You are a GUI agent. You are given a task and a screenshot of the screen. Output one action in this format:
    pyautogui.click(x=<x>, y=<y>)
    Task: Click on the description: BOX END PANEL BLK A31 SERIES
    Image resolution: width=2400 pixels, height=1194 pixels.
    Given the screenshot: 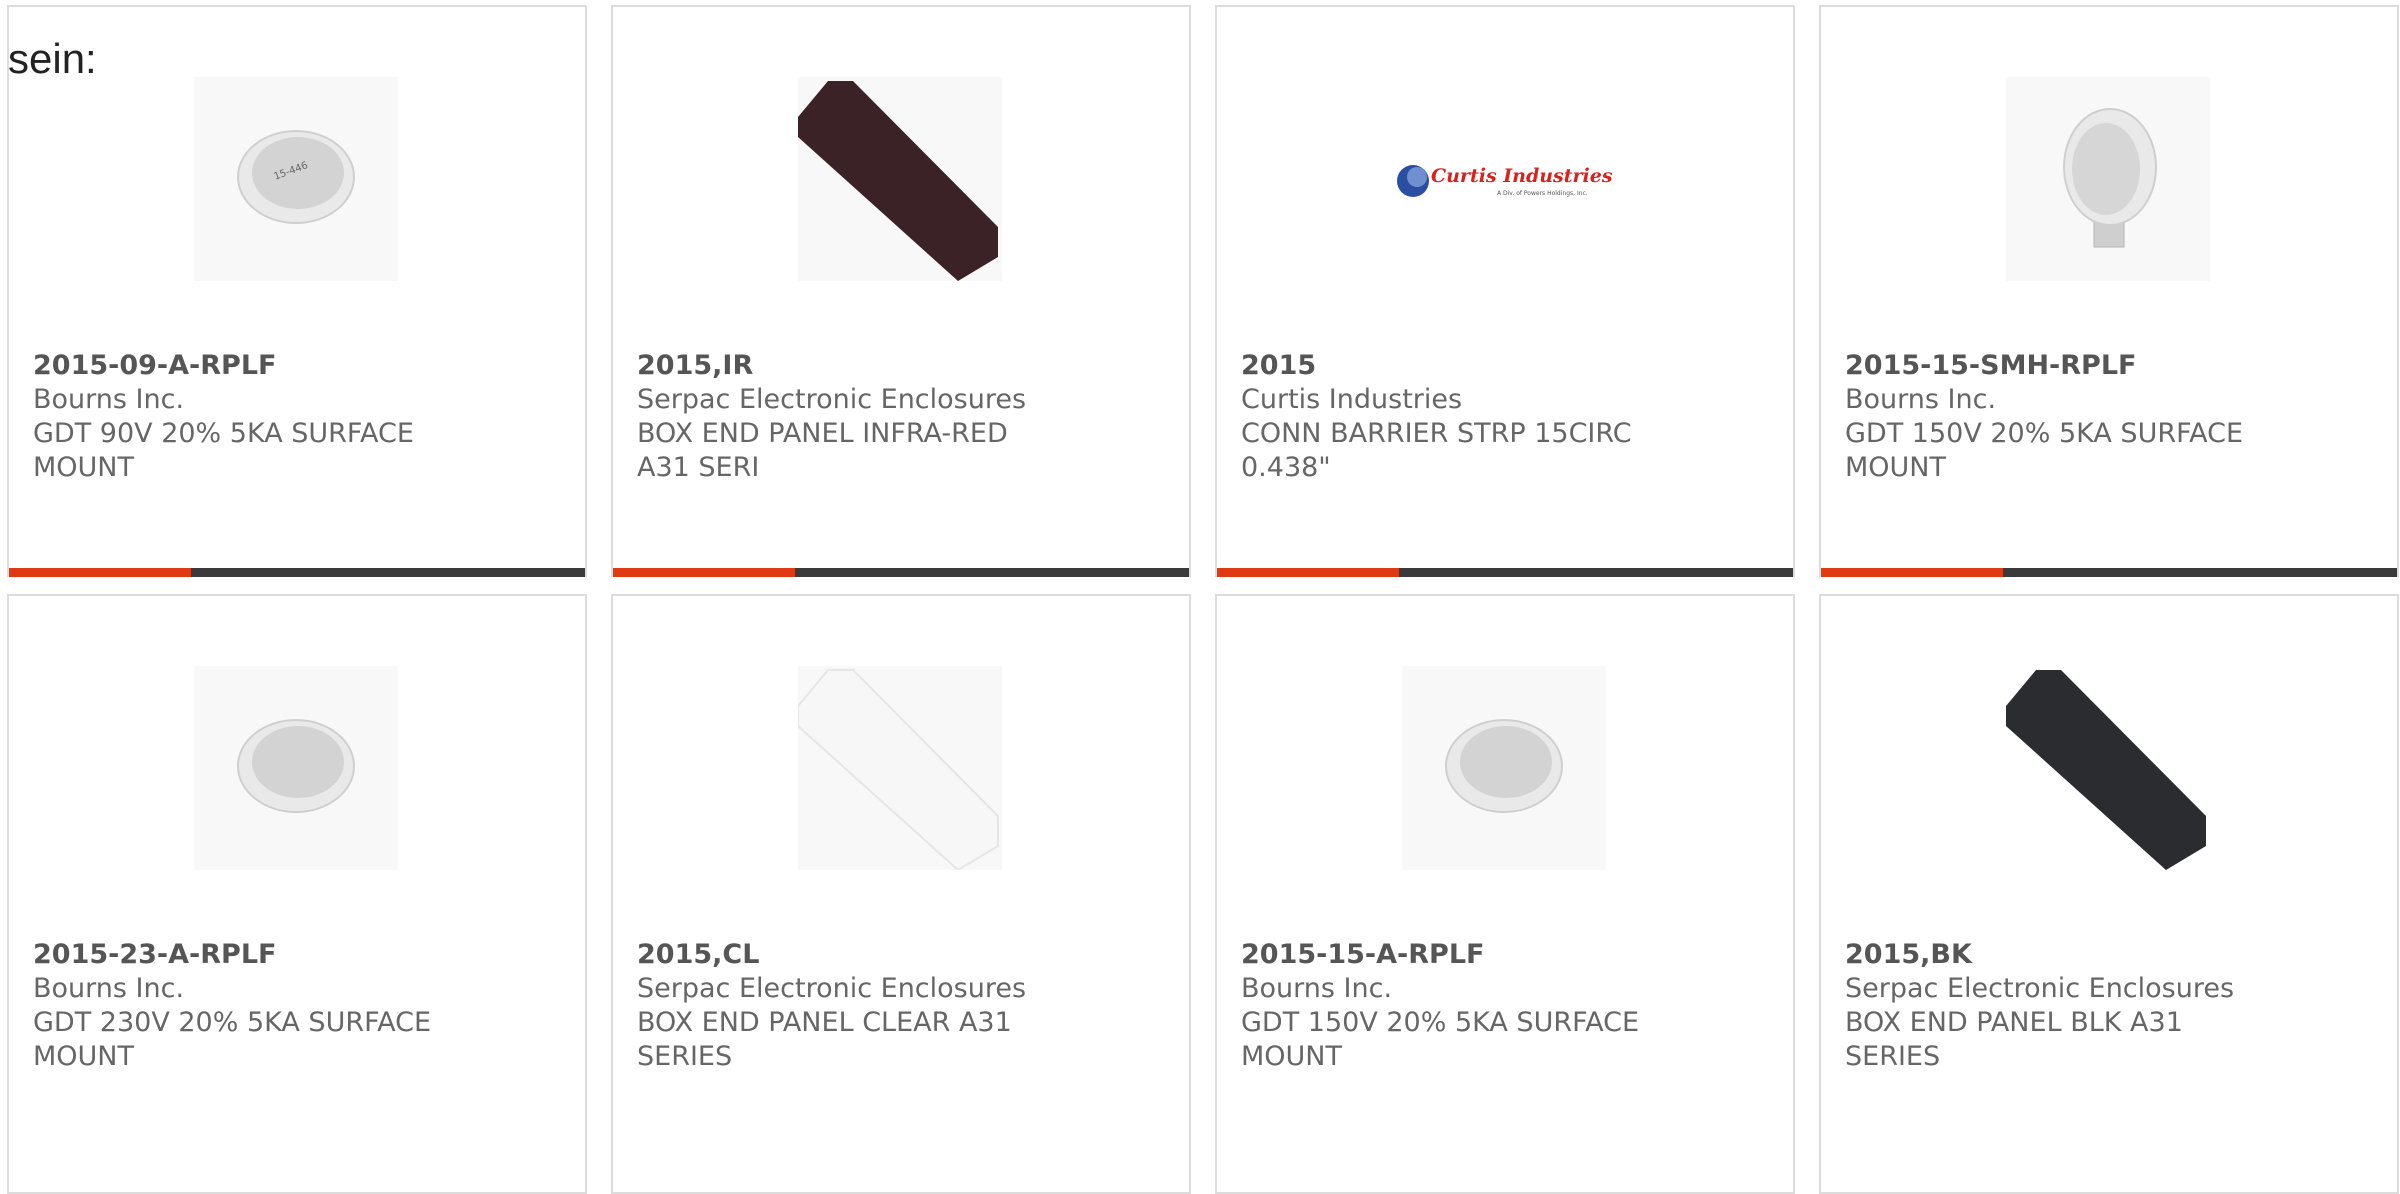 What is the action you would take?
    pyautogui.click(x=2014, y=1039)
    